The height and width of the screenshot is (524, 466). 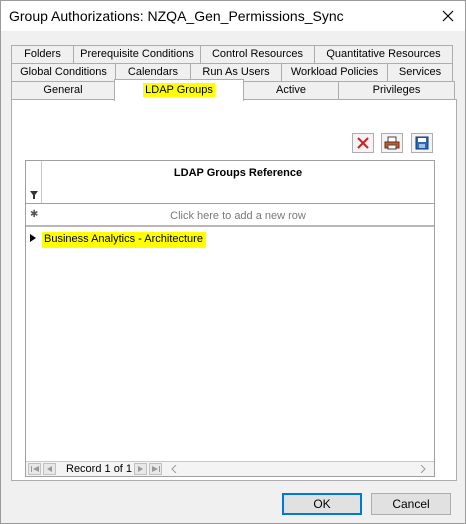 I want to click on tab-workload-policies: Workload Policies, so click(x=334, y=72).